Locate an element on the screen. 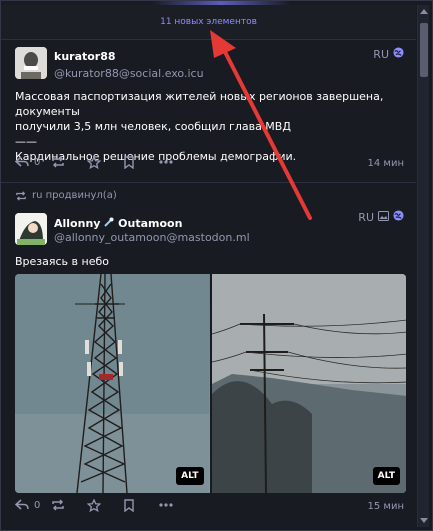 The image size is (433, 531). scrollbar-thumb is located at coordinates (424, 50).